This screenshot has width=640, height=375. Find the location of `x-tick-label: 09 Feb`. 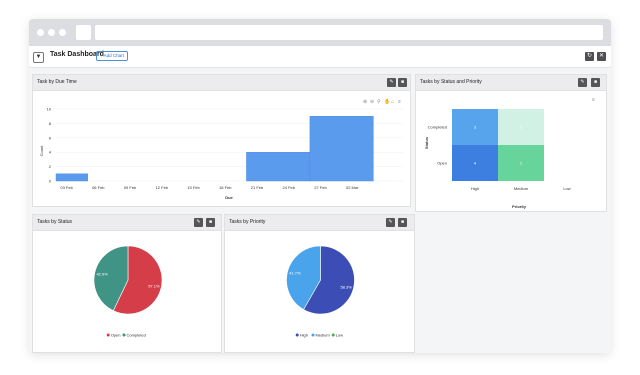

x-tick-label: 09 Feb is located at coordinates (130, 187).